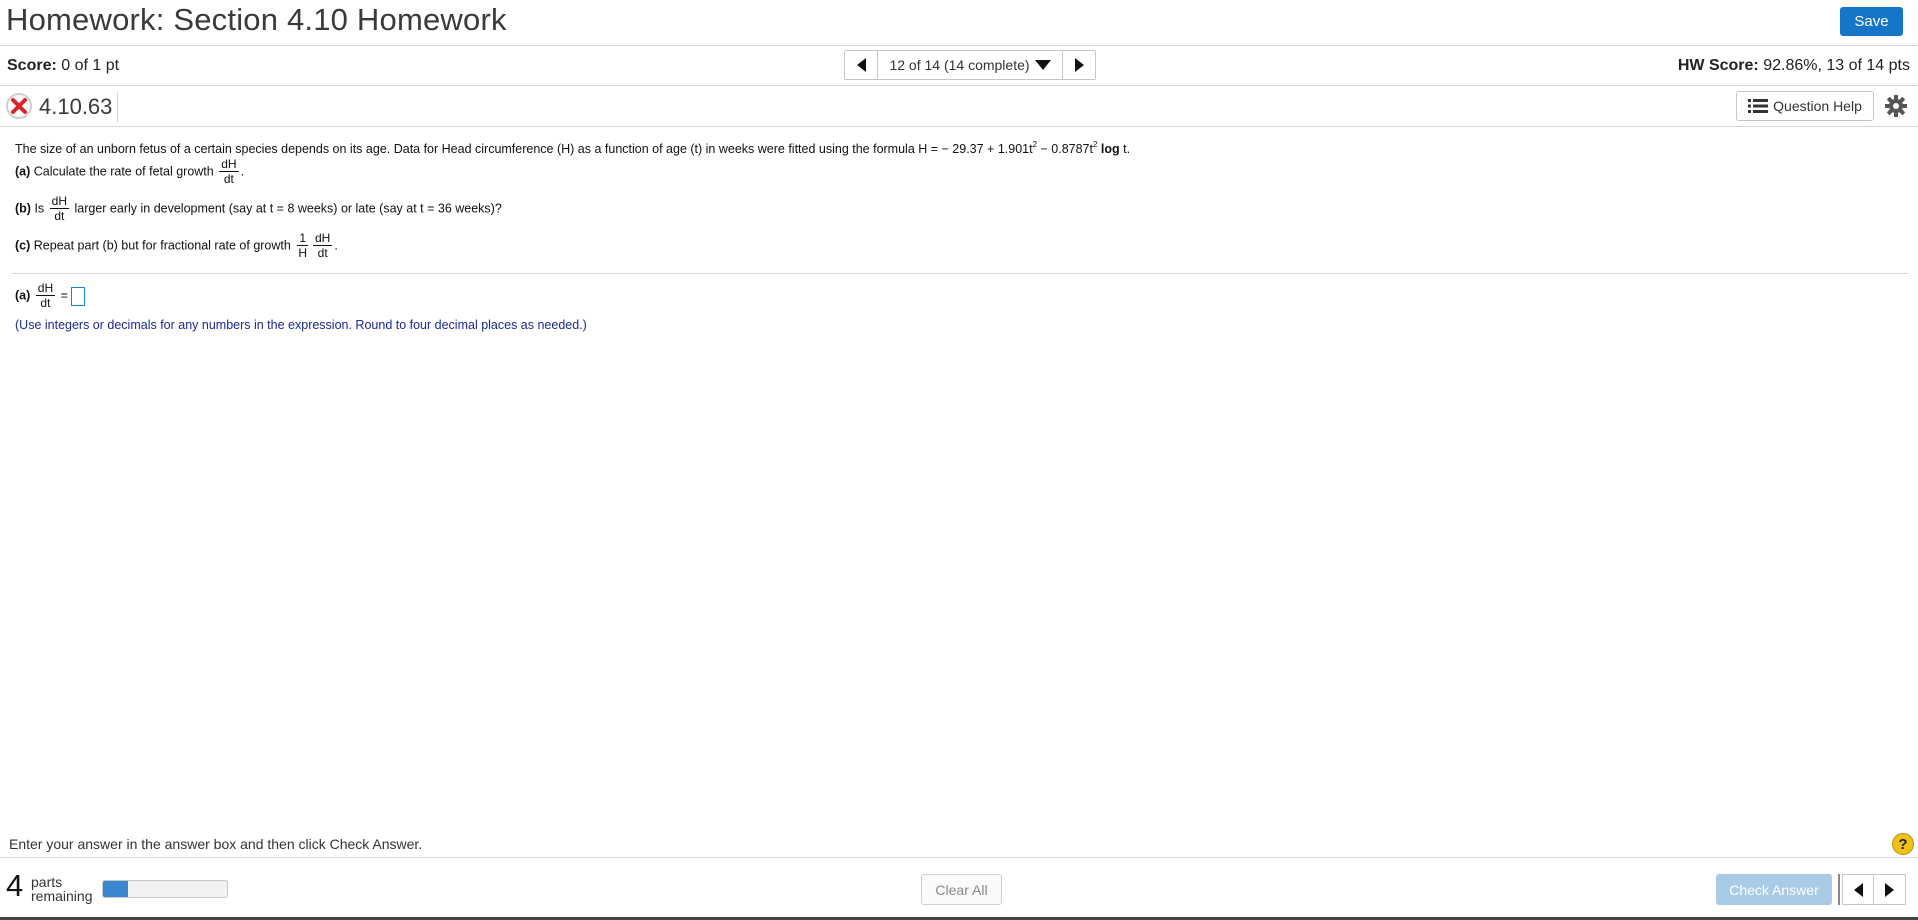  What do you see at coordinates (961, 889) in the screenshot?
I see `clear-all-button: Clear All` at bounding box center [961, 889].